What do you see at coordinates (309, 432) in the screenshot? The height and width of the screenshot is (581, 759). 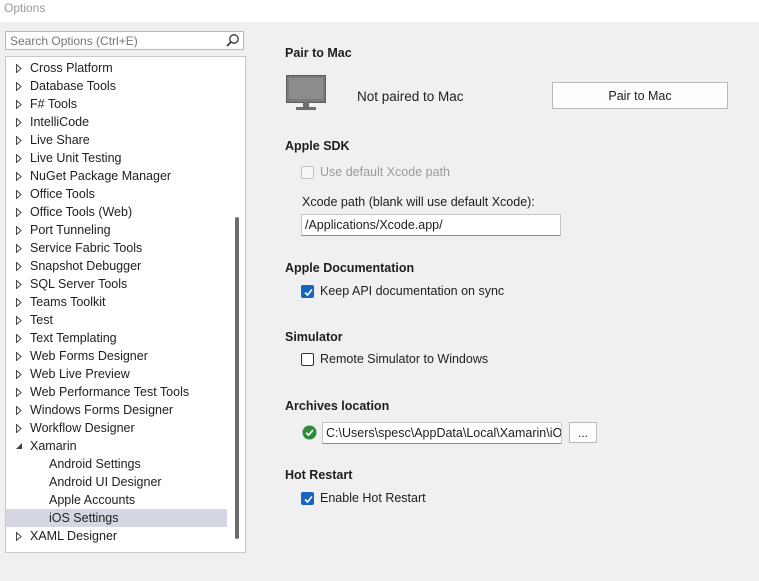 I see `check-circle-icon` at bounding box center [309, 432].